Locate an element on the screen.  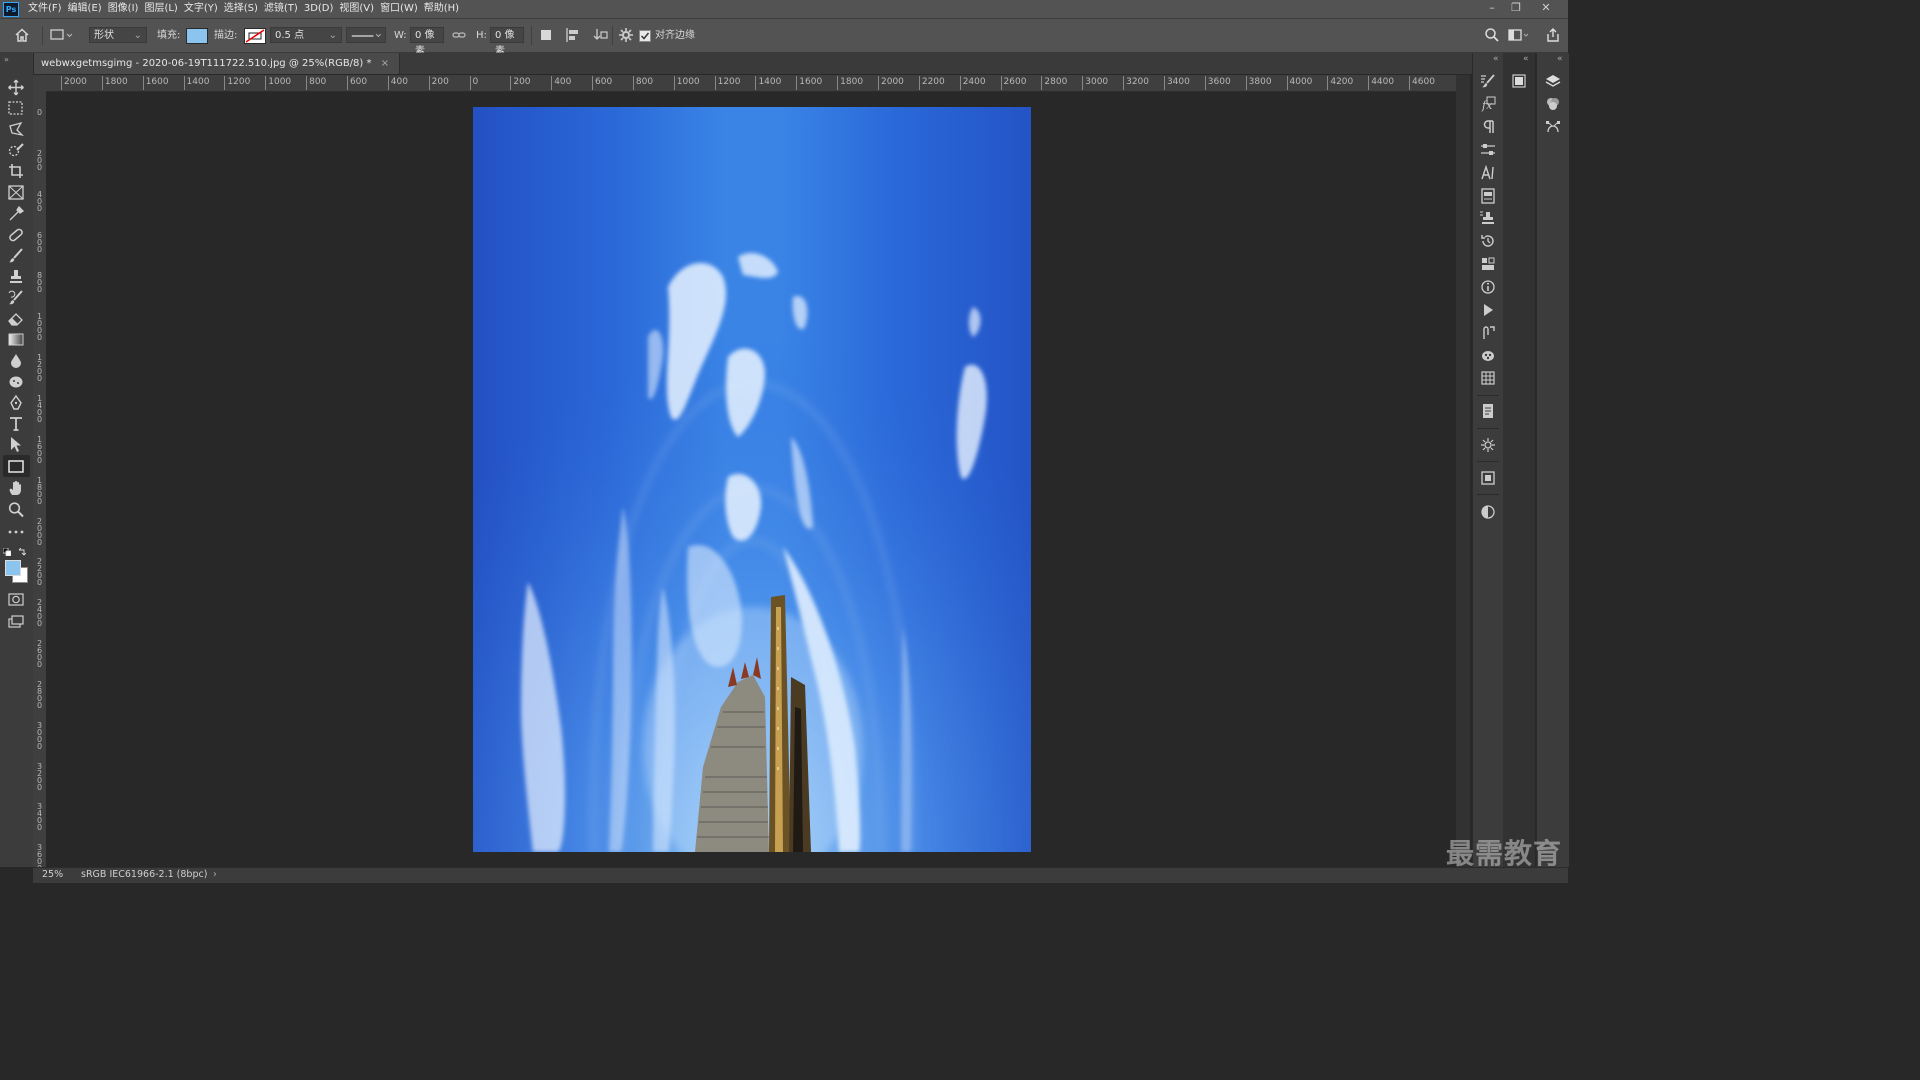
stroke-width-value: 0.5 点 is located at coordinates (290, 35).